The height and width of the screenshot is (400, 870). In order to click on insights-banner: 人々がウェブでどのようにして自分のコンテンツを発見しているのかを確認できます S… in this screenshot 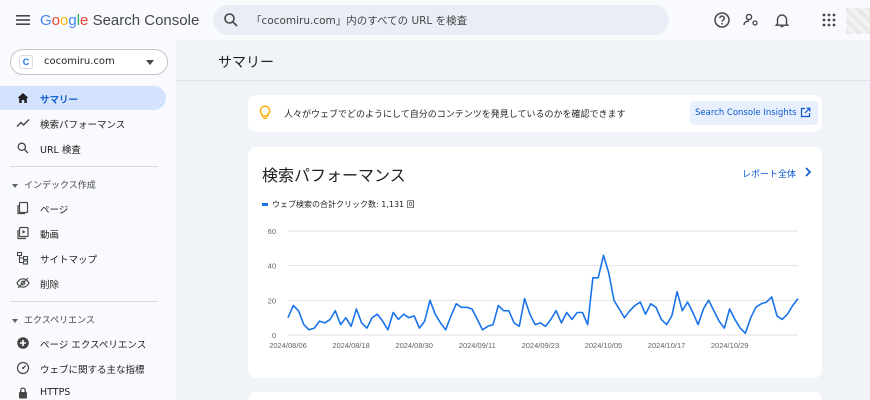, I will do `click(535, 113)`.